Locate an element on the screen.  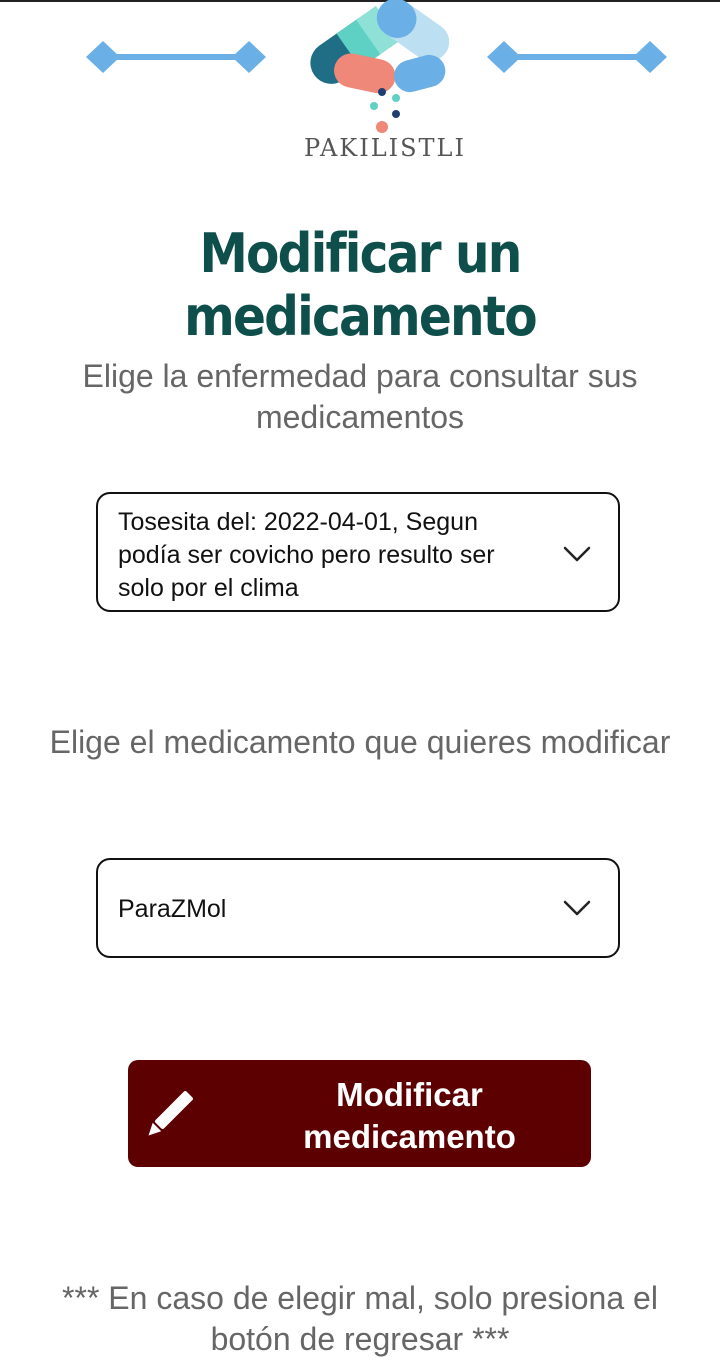
modify-medication-button-label: Modificar medicamento is located at coordinates (409, 1115).